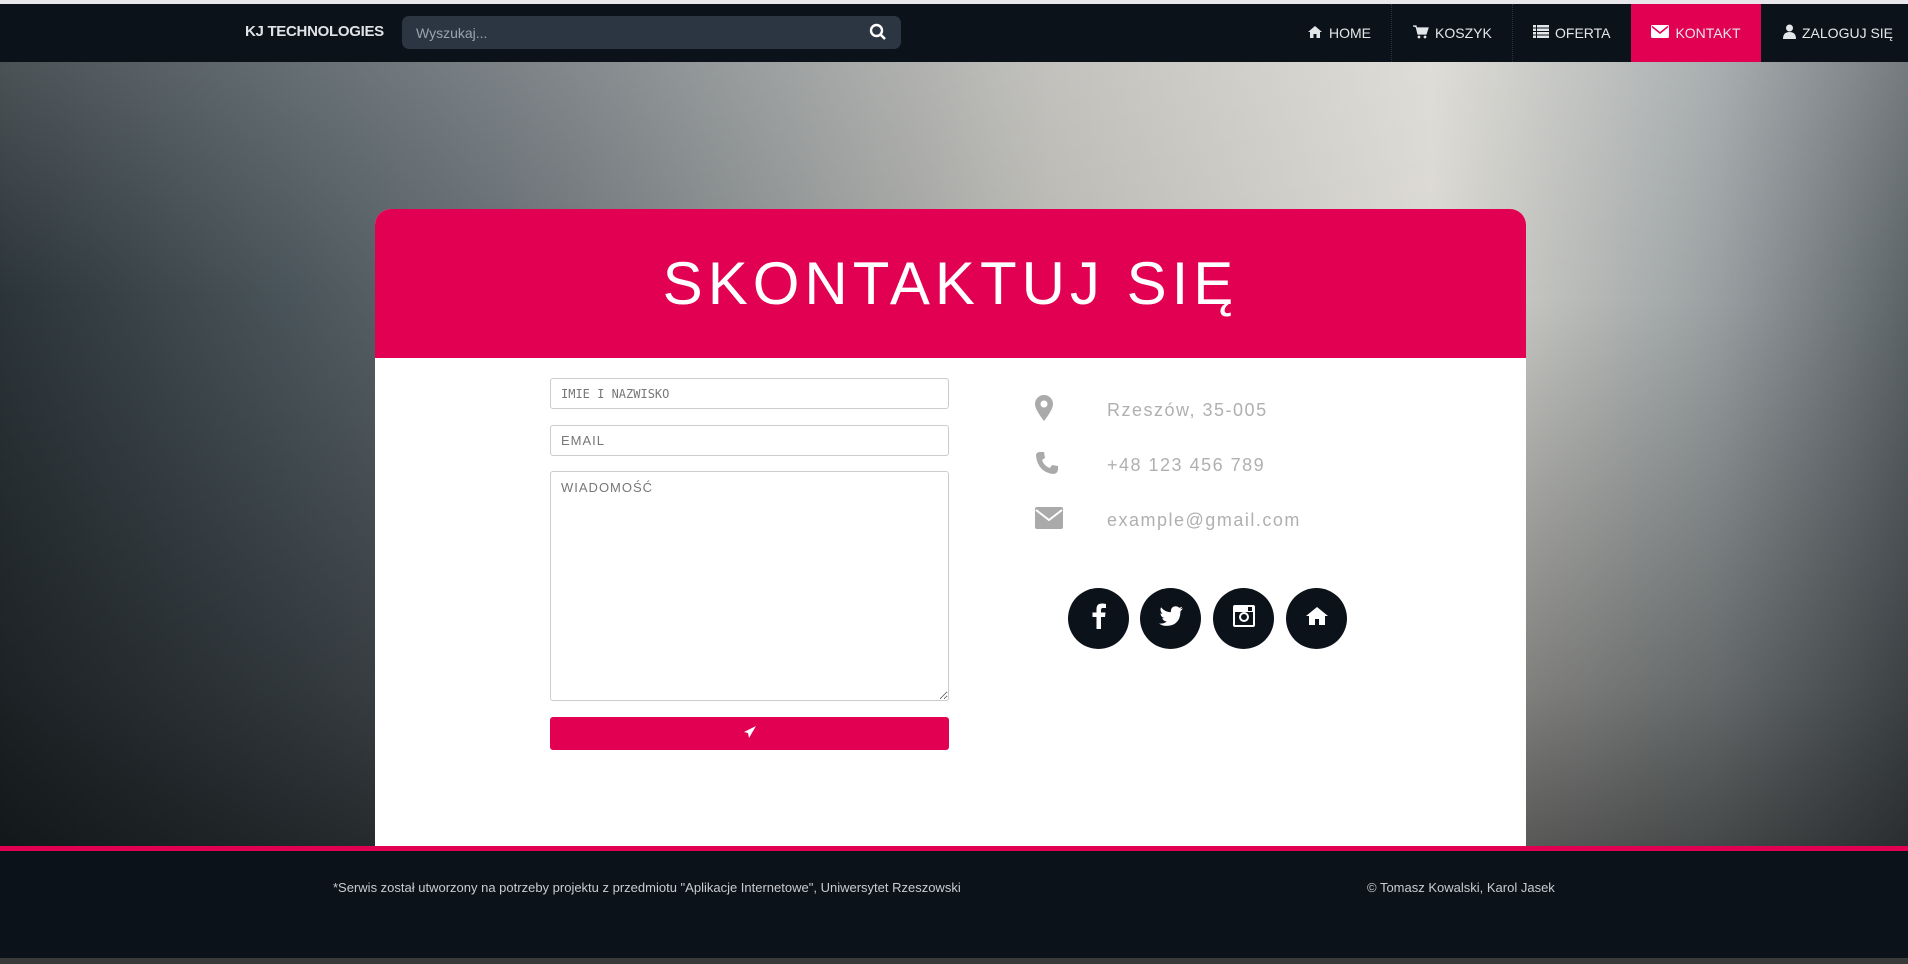 This screenshot has height=964, width=1908. What do you see at coordinates (1186, 465) in the screenshot?
I see `phone-text: +48 123 456 789` at bounding box center [1186, 465].